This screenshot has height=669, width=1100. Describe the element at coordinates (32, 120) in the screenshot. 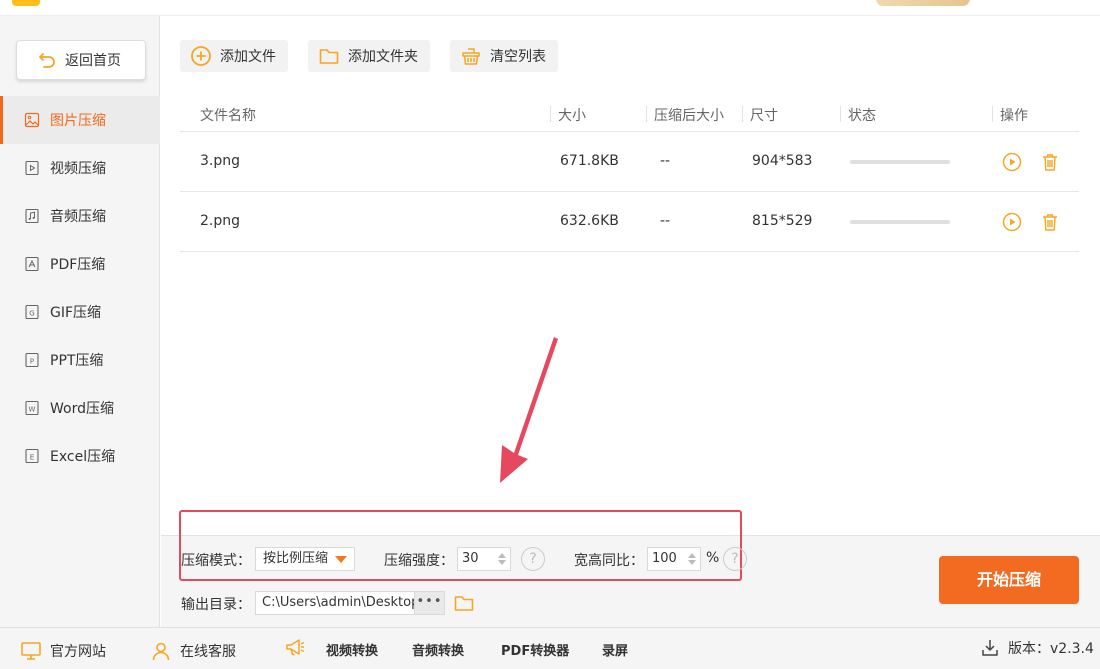

I see `image-icon` at that location.